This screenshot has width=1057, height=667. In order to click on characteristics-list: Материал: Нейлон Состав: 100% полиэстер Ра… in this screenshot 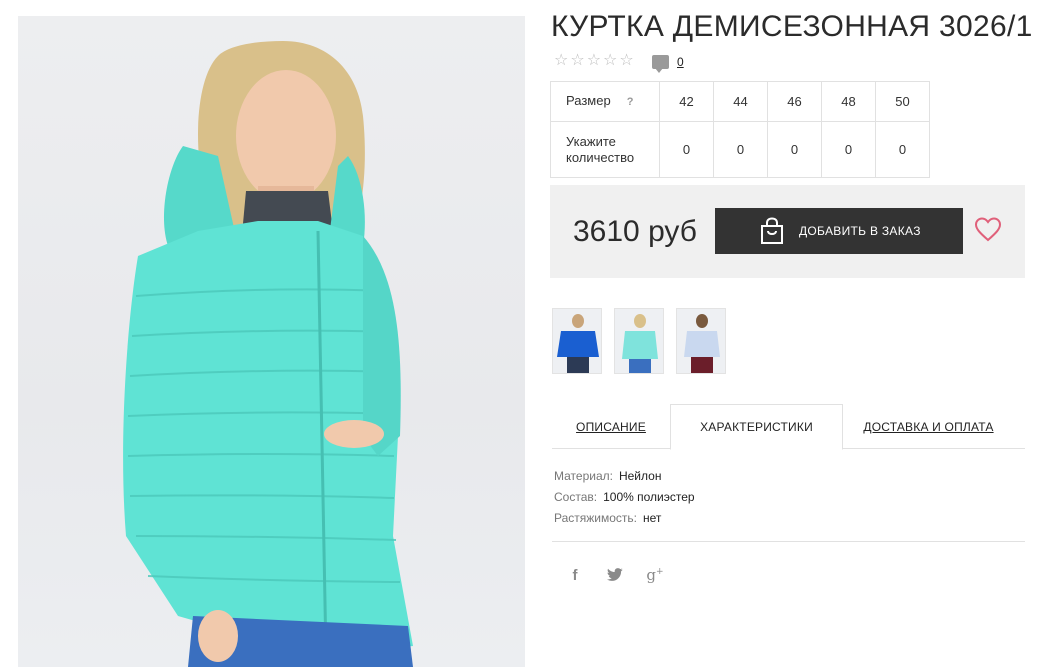, I will do `click(624, 497)`.